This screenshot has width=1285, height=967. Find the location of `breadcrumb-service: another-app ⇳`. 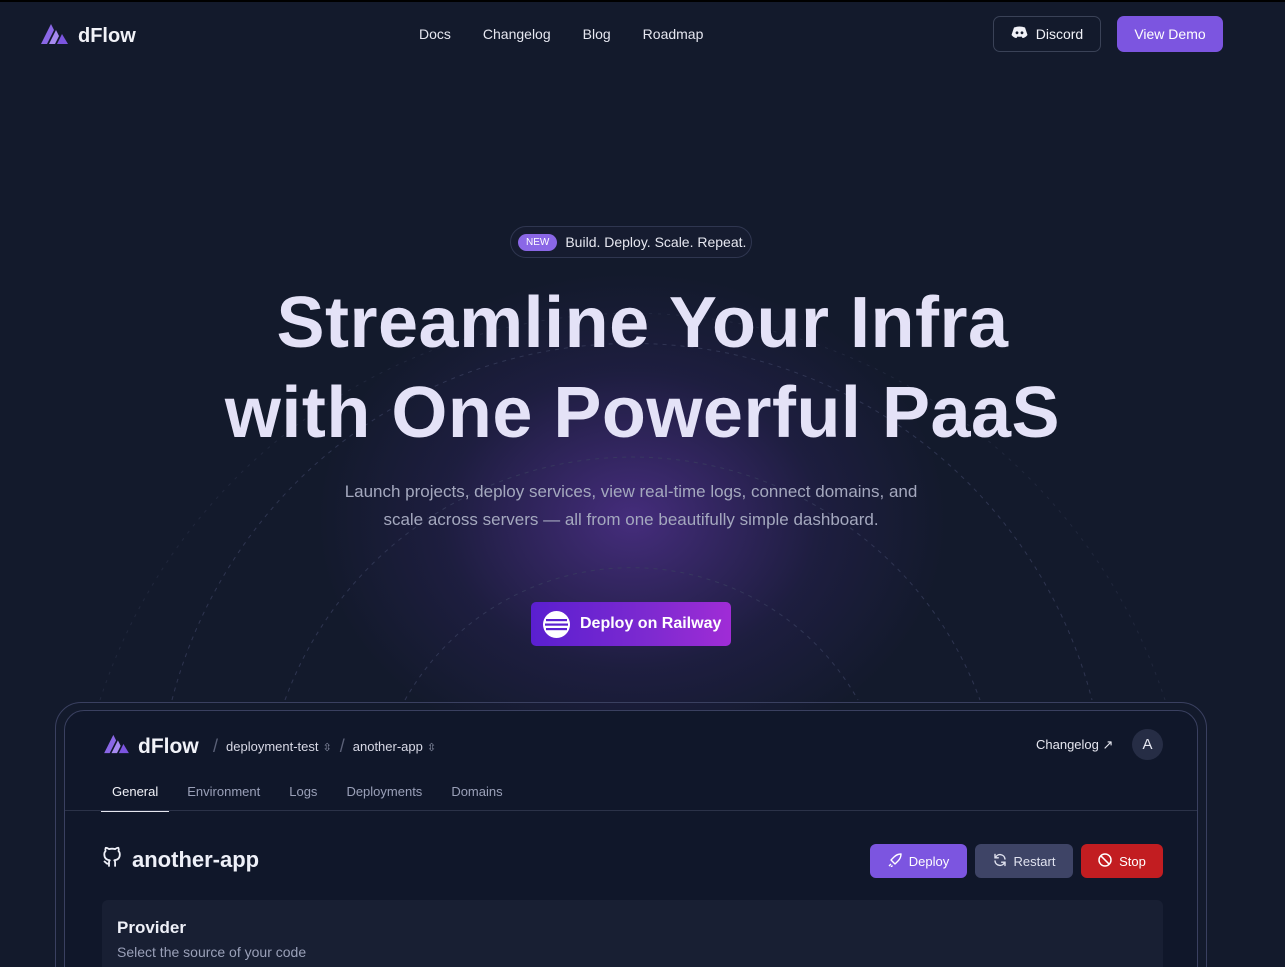

breadcrumb-service: another-app ⇳ is located at coordinates (394, 746).